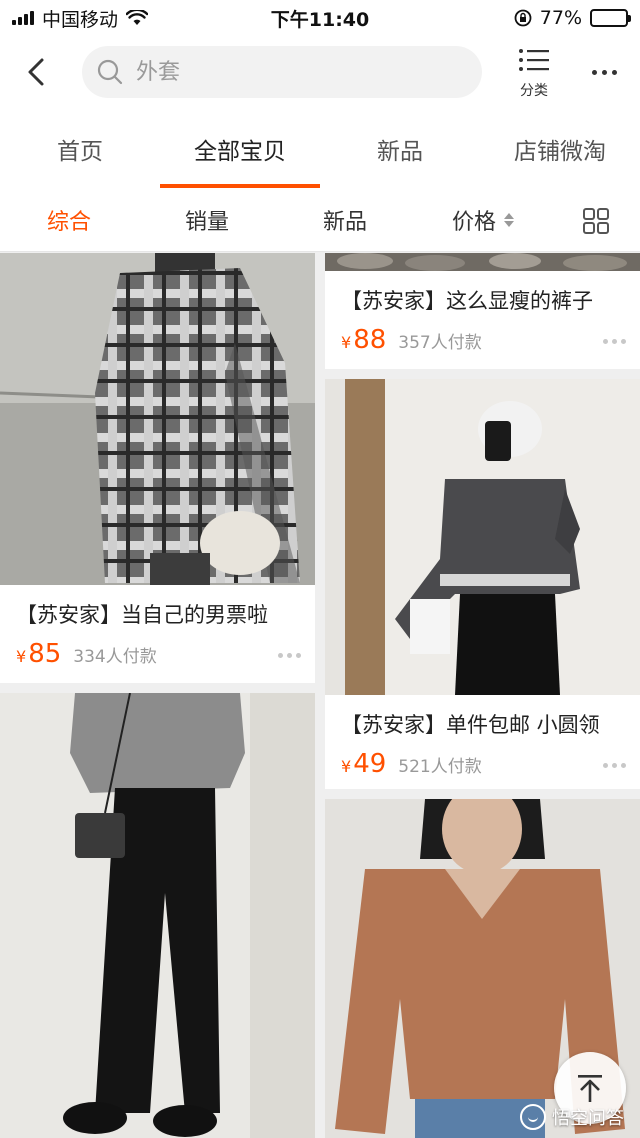 This screenshot has height=1138, width=640. I want to click on chevron-left-icon, so click(38, 72).